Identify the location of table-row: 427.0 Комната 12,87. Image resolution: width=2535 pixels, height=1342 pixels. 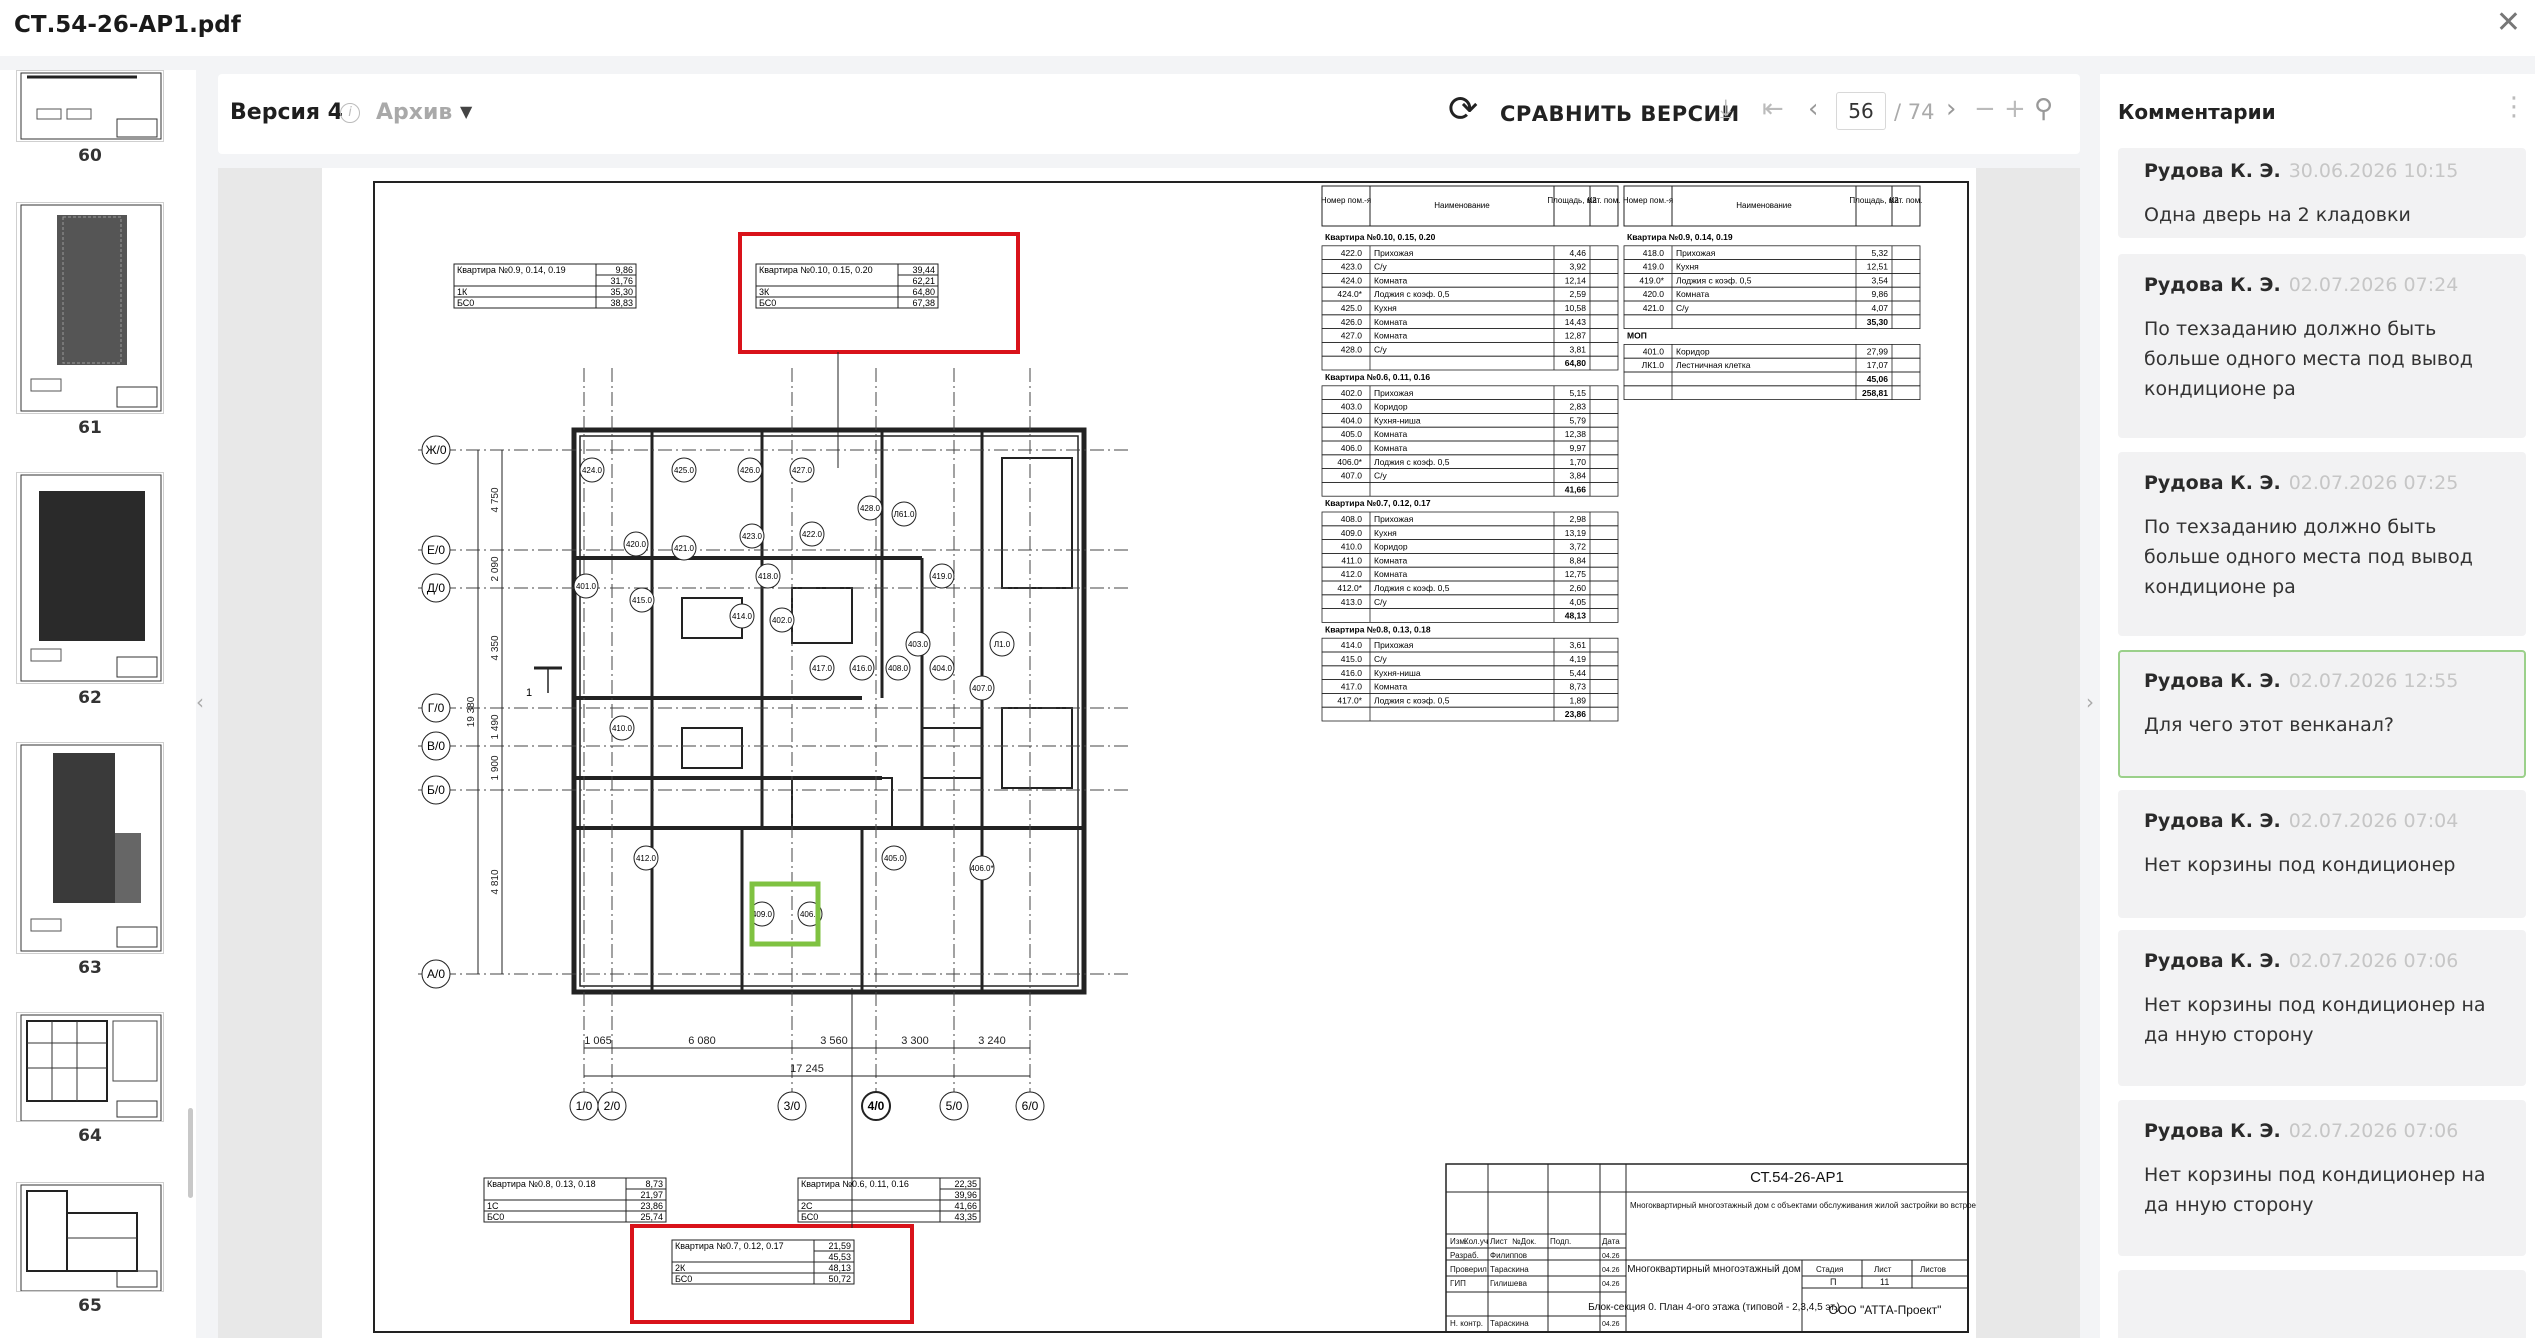
(1470, 335).